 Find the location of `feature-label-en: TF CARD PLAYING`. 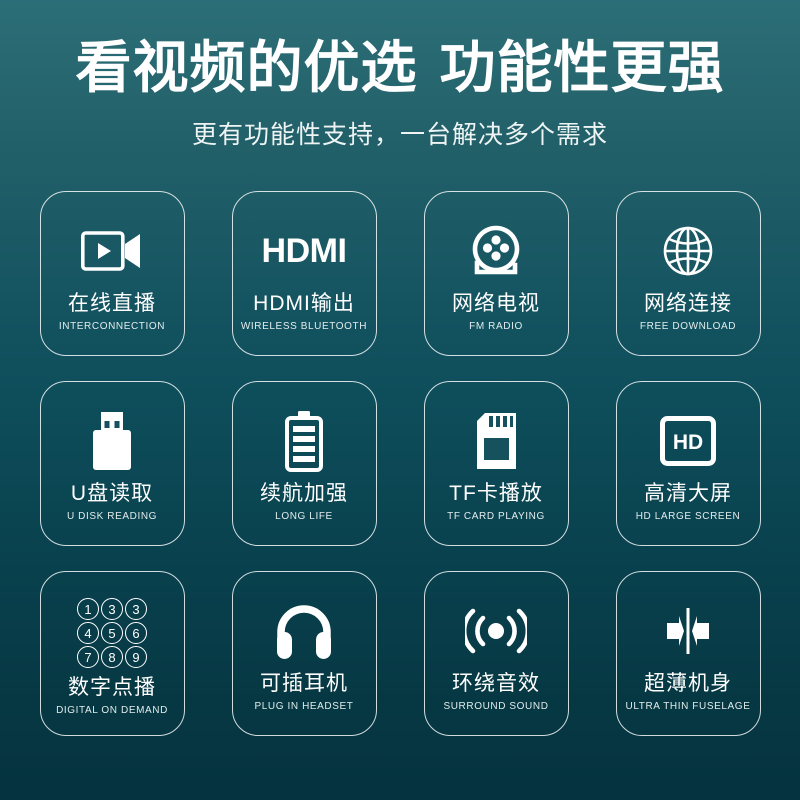

feature-label-en: TF CARD PLAYING is located at coordinates (496, 517).